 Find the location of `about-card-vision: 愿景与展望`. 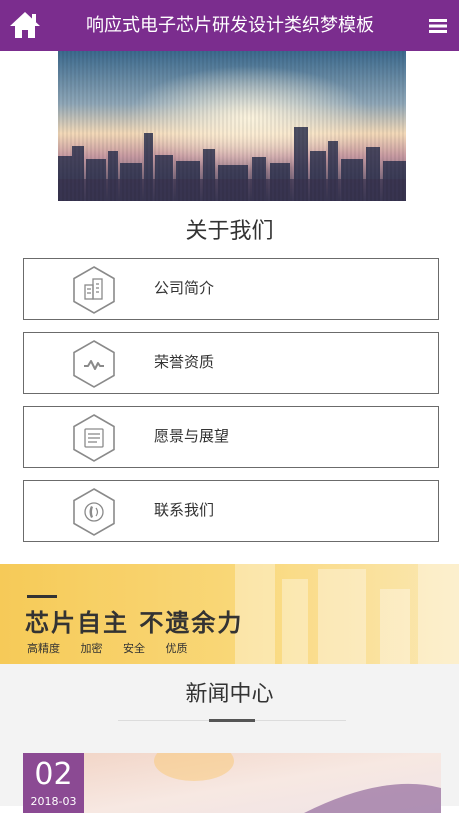

about-card-vision: 愿景与展望 is located at coordinates (231, 437).